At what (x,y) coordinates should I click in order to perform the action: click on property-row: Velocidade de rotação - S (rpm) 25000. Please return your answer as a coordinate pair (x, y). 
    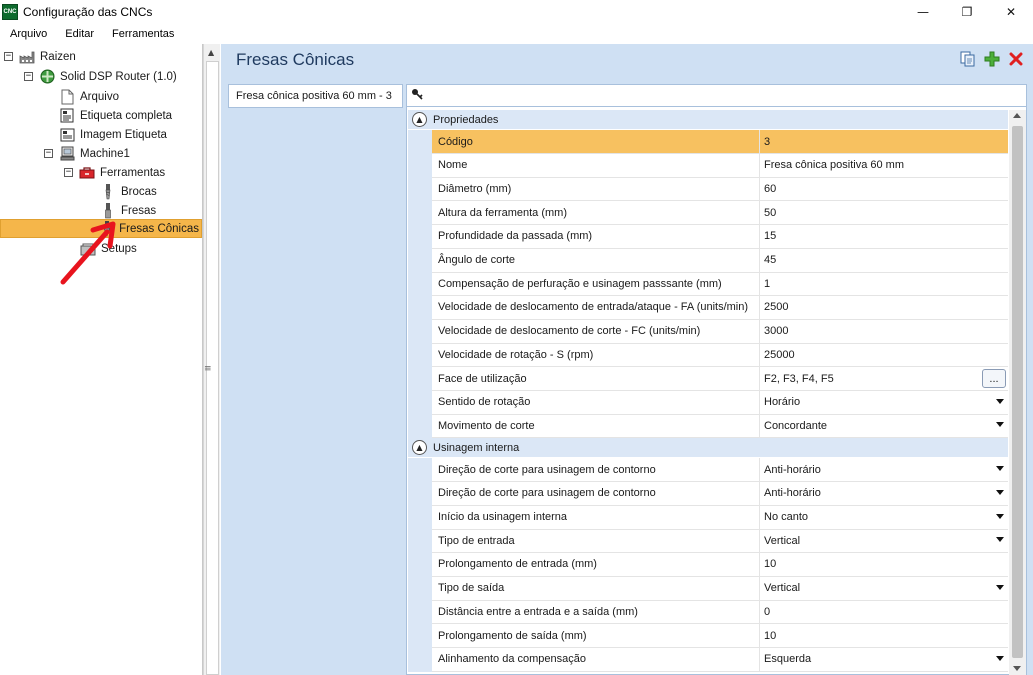
    Looking at the image, I should click on (708, 355).